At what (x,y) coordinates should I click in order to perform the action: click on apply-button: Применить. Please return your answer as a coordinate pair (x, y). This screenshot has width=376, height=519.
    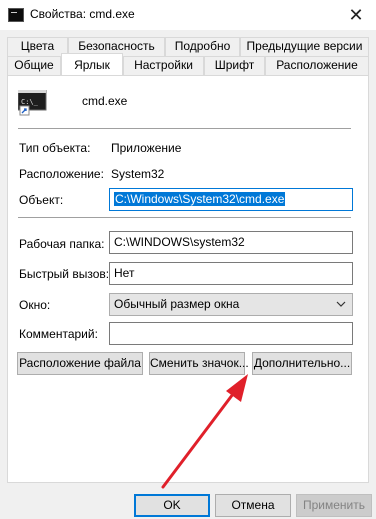
    Looking at the image, I should click on (334, 505).